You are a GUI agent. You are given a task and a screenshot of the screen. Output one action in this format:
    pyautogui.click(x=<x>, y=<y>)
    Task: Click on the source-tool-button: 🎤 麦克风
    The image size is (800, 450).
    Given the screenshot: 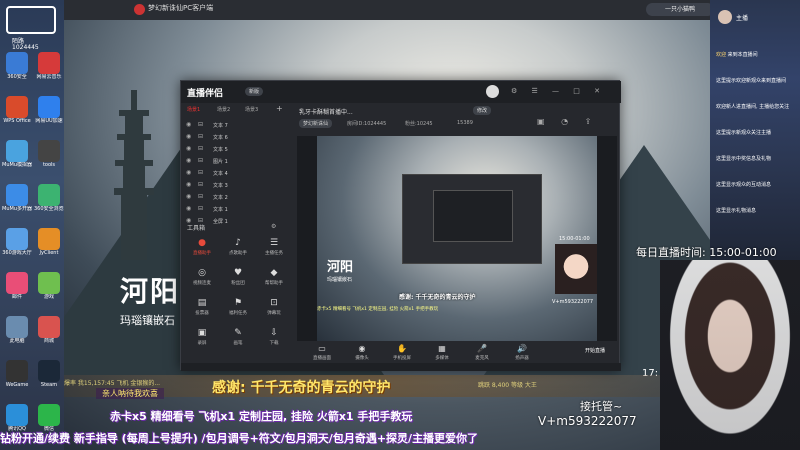 What is the action you would take?
    pyautogui.click(x=482, y=352)
    